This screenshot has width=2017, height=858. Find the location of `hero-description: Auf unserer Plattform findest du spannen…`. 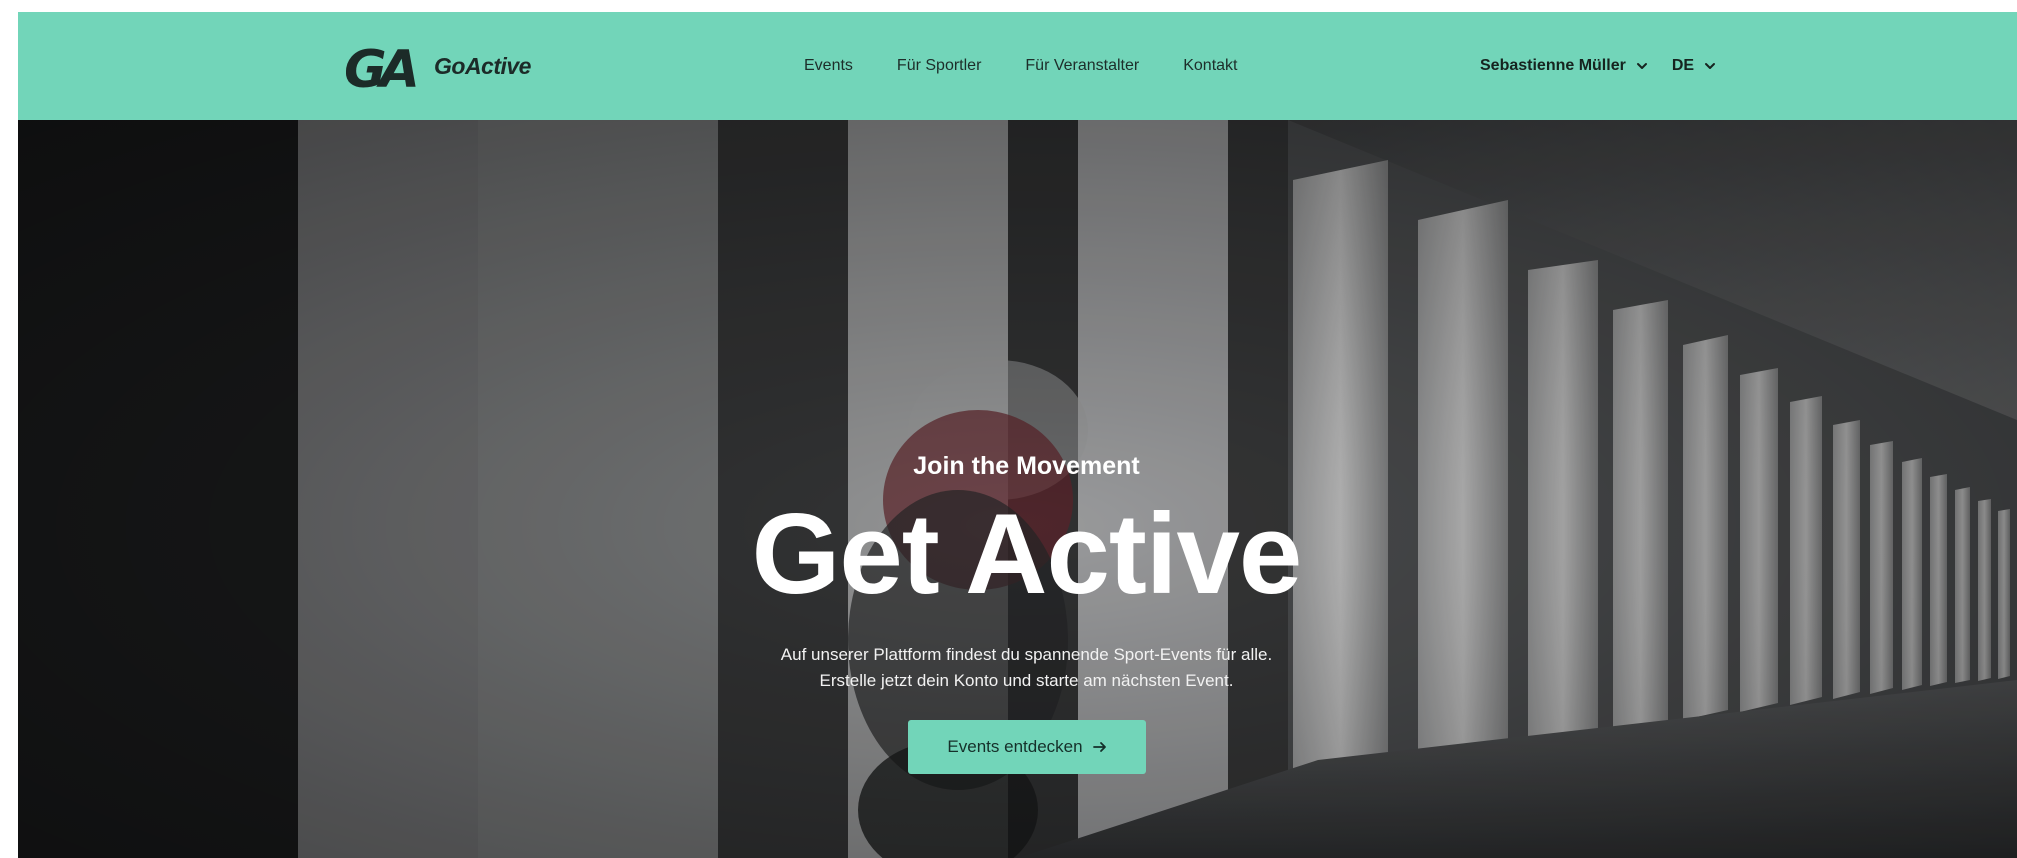

hero-description: Auf unserer Plattform findest du spannen… is located at coordinates (1017, 668).